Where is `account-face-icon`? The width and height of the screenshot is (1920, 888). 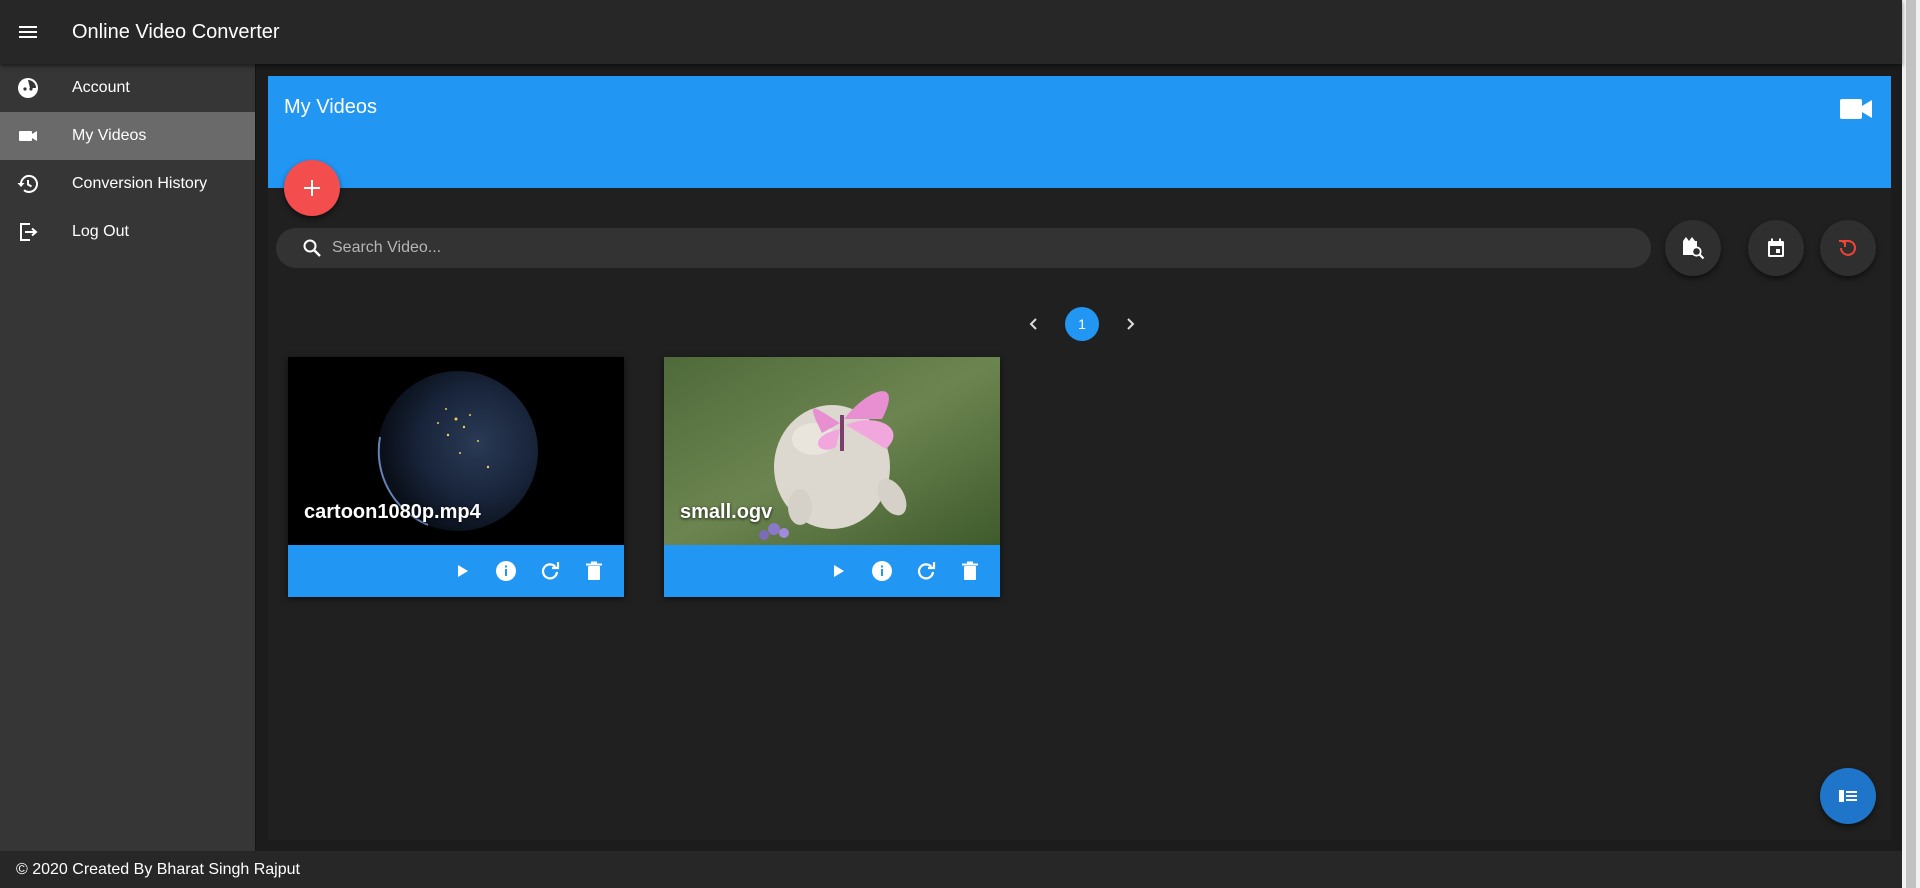
account-face-icon is located at coordinates (28, 88).